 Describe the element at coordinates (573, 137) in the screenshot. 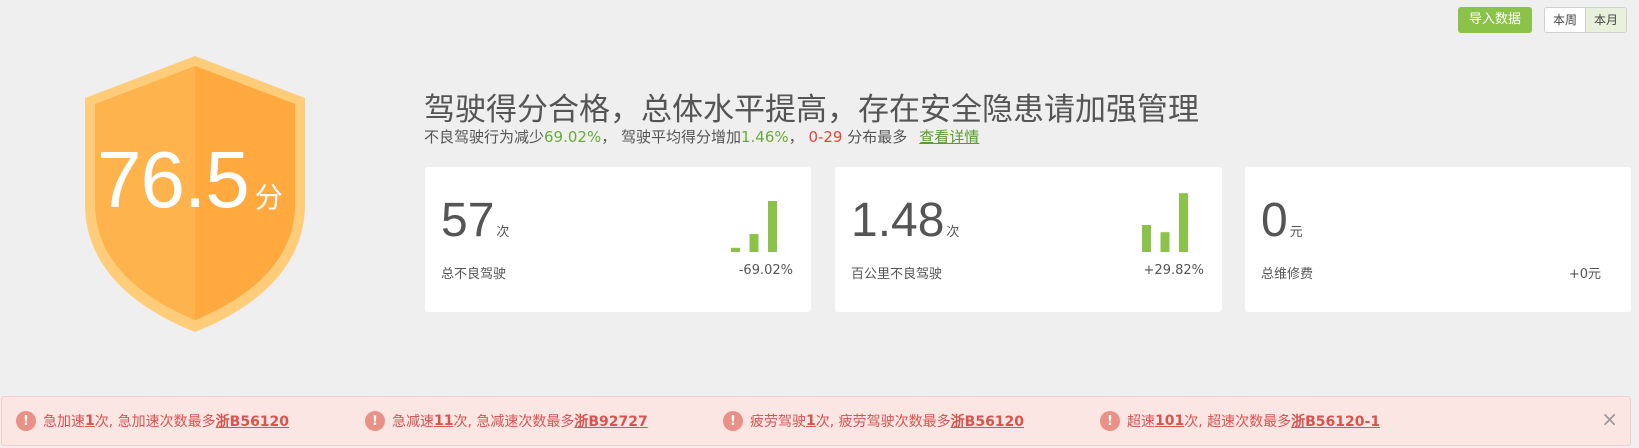

I see `summary-value-1: 69.02%` at that location.